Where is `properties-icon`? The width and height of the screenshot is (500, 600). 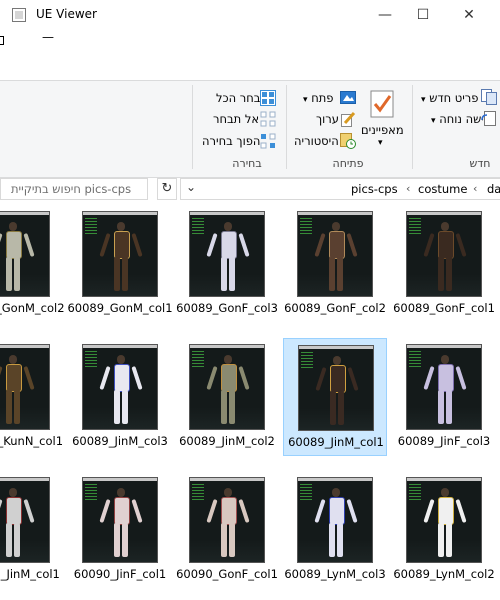
properties-icon is located at coordinates (382, 104).